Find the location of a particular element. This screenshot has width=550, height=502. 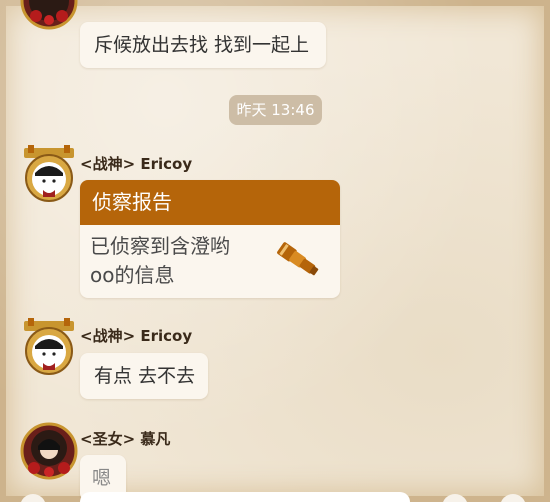

more-button is located at coordinates (513, 498).